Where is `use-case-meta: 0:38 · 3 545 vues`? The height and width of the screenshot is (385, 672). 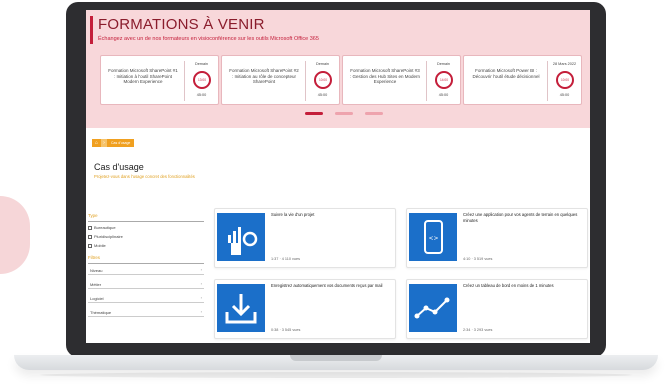 use-case-meta: 0:38 · 3 545 vues is located at coordinates (286, 330).